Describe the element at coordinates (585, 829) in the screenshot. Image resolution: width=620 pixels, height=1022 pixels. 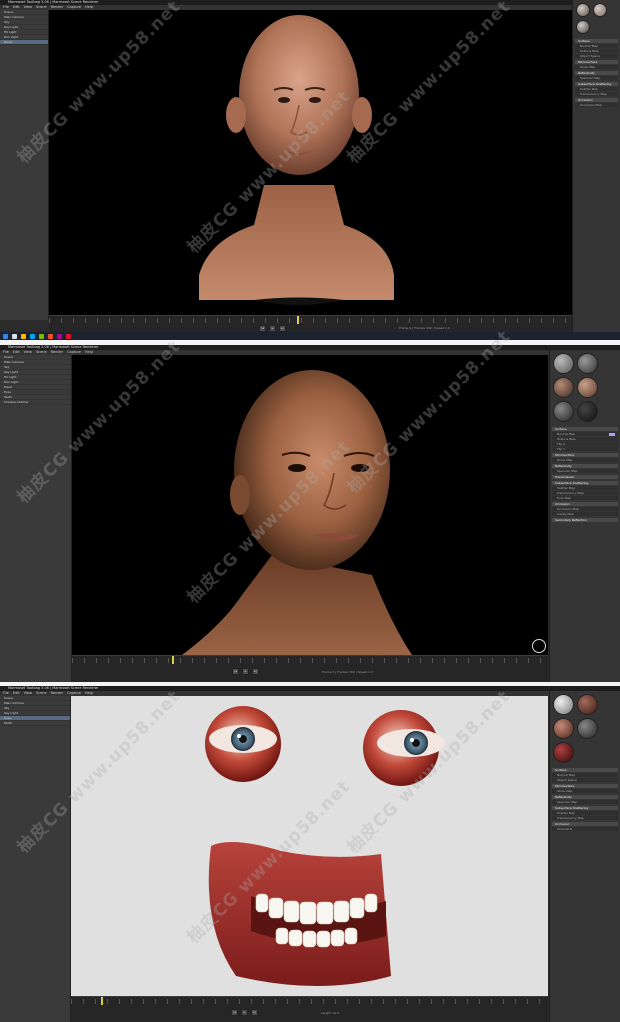
I see `property-row: Channel R` at that location.